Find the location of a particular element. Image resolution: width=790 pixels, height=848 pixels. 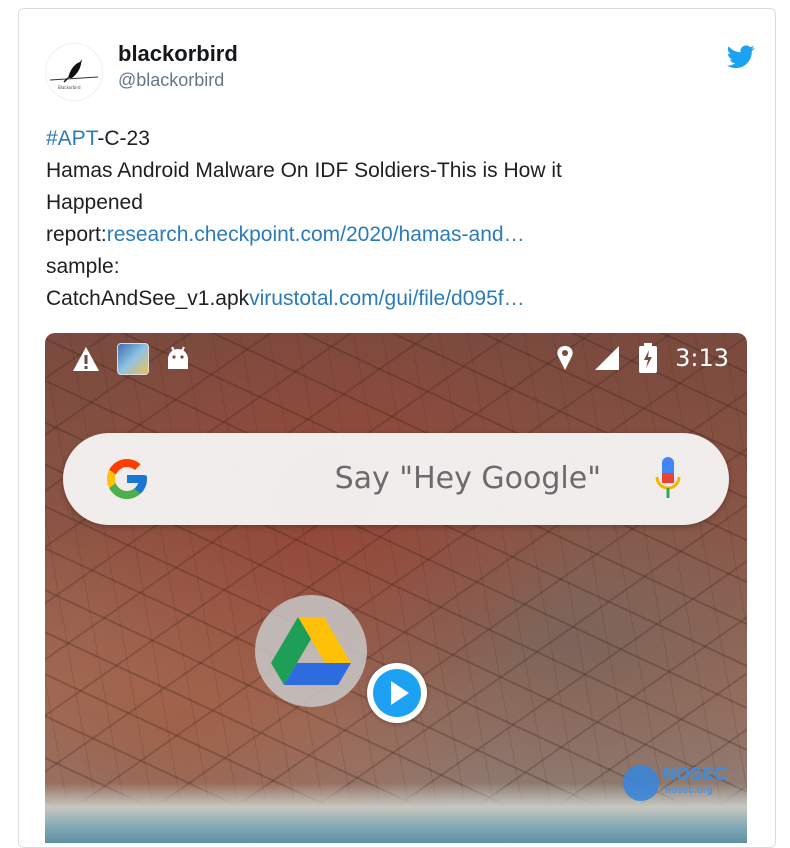

tweet-header: Blackorbird blackorbird @blackorbird is located at coordinates (400, 70).